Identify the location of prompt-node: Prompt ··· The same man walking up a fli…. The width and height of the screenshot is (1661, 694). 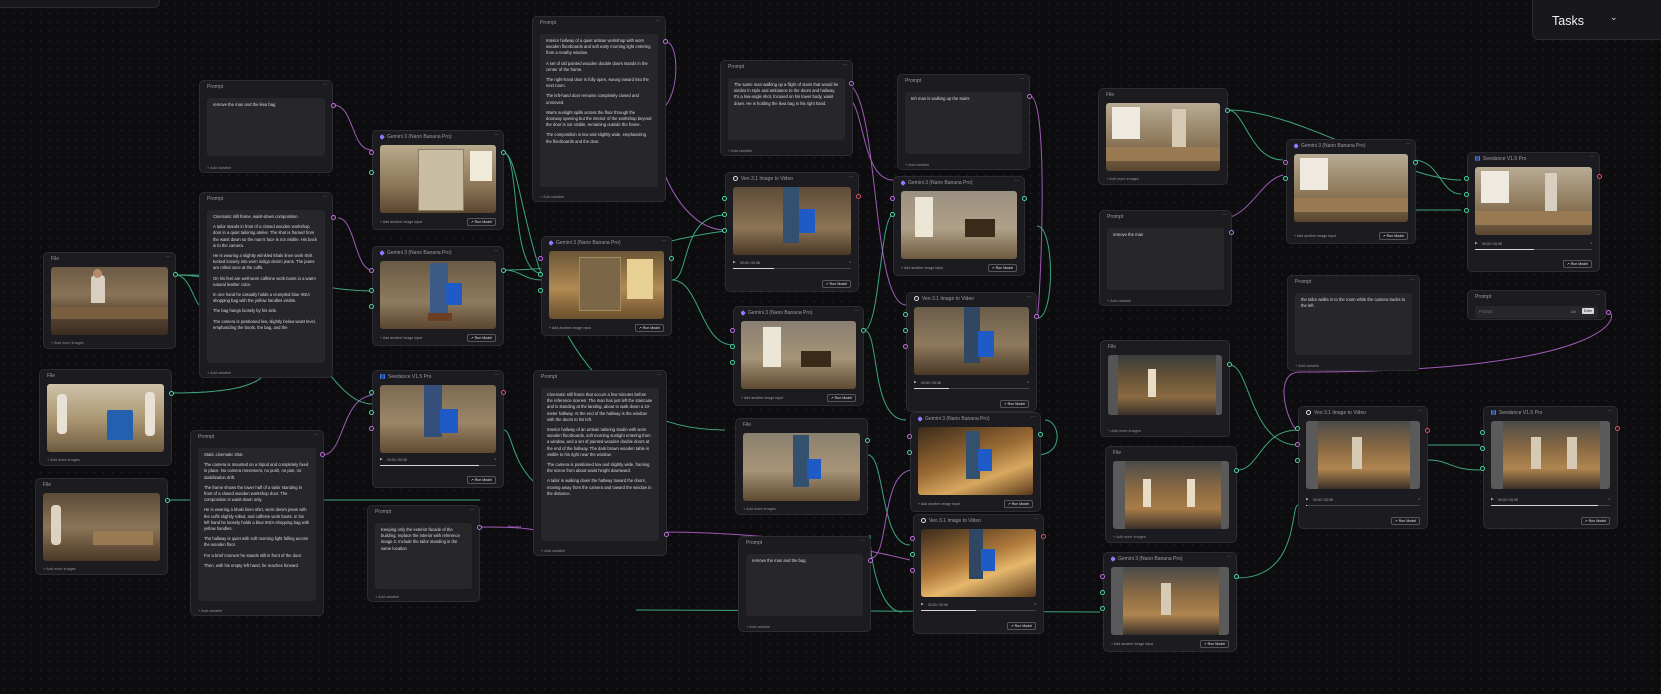
(786, 108).